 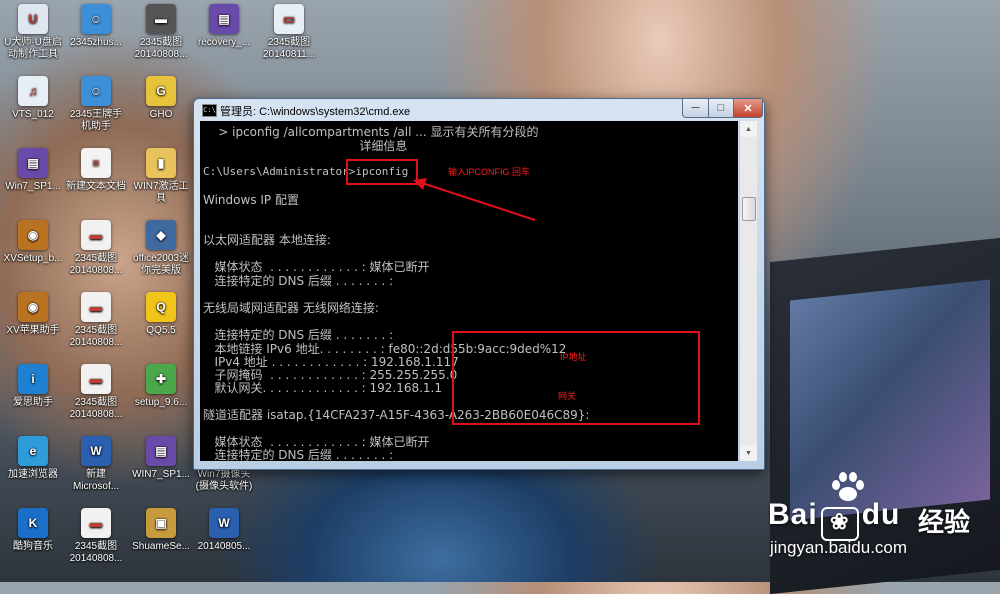 I want to click on ip-info-highlight-box, so click(x=576, y=378).